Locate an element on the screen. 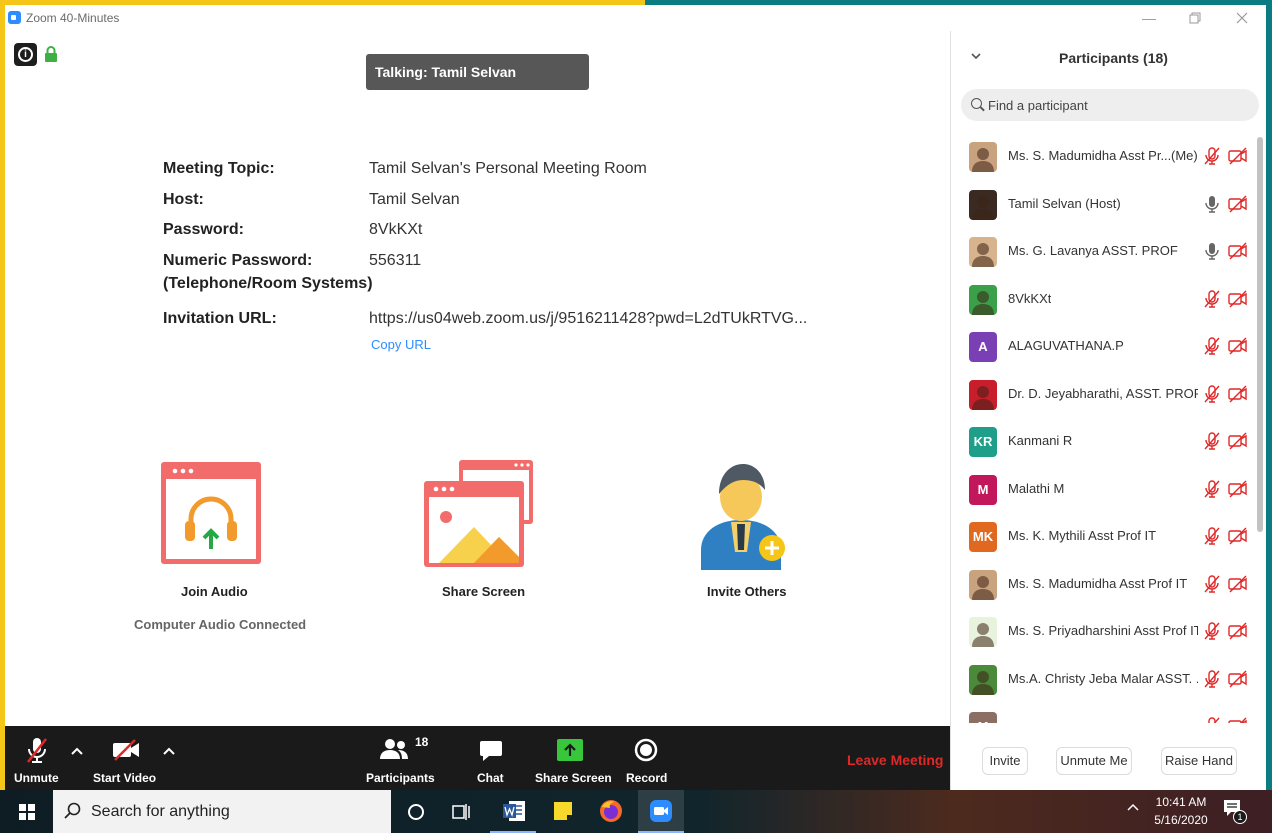  participant-row: MK Ms. K. Mythili Asst Prof IT is located at coordinates (1103, 536).